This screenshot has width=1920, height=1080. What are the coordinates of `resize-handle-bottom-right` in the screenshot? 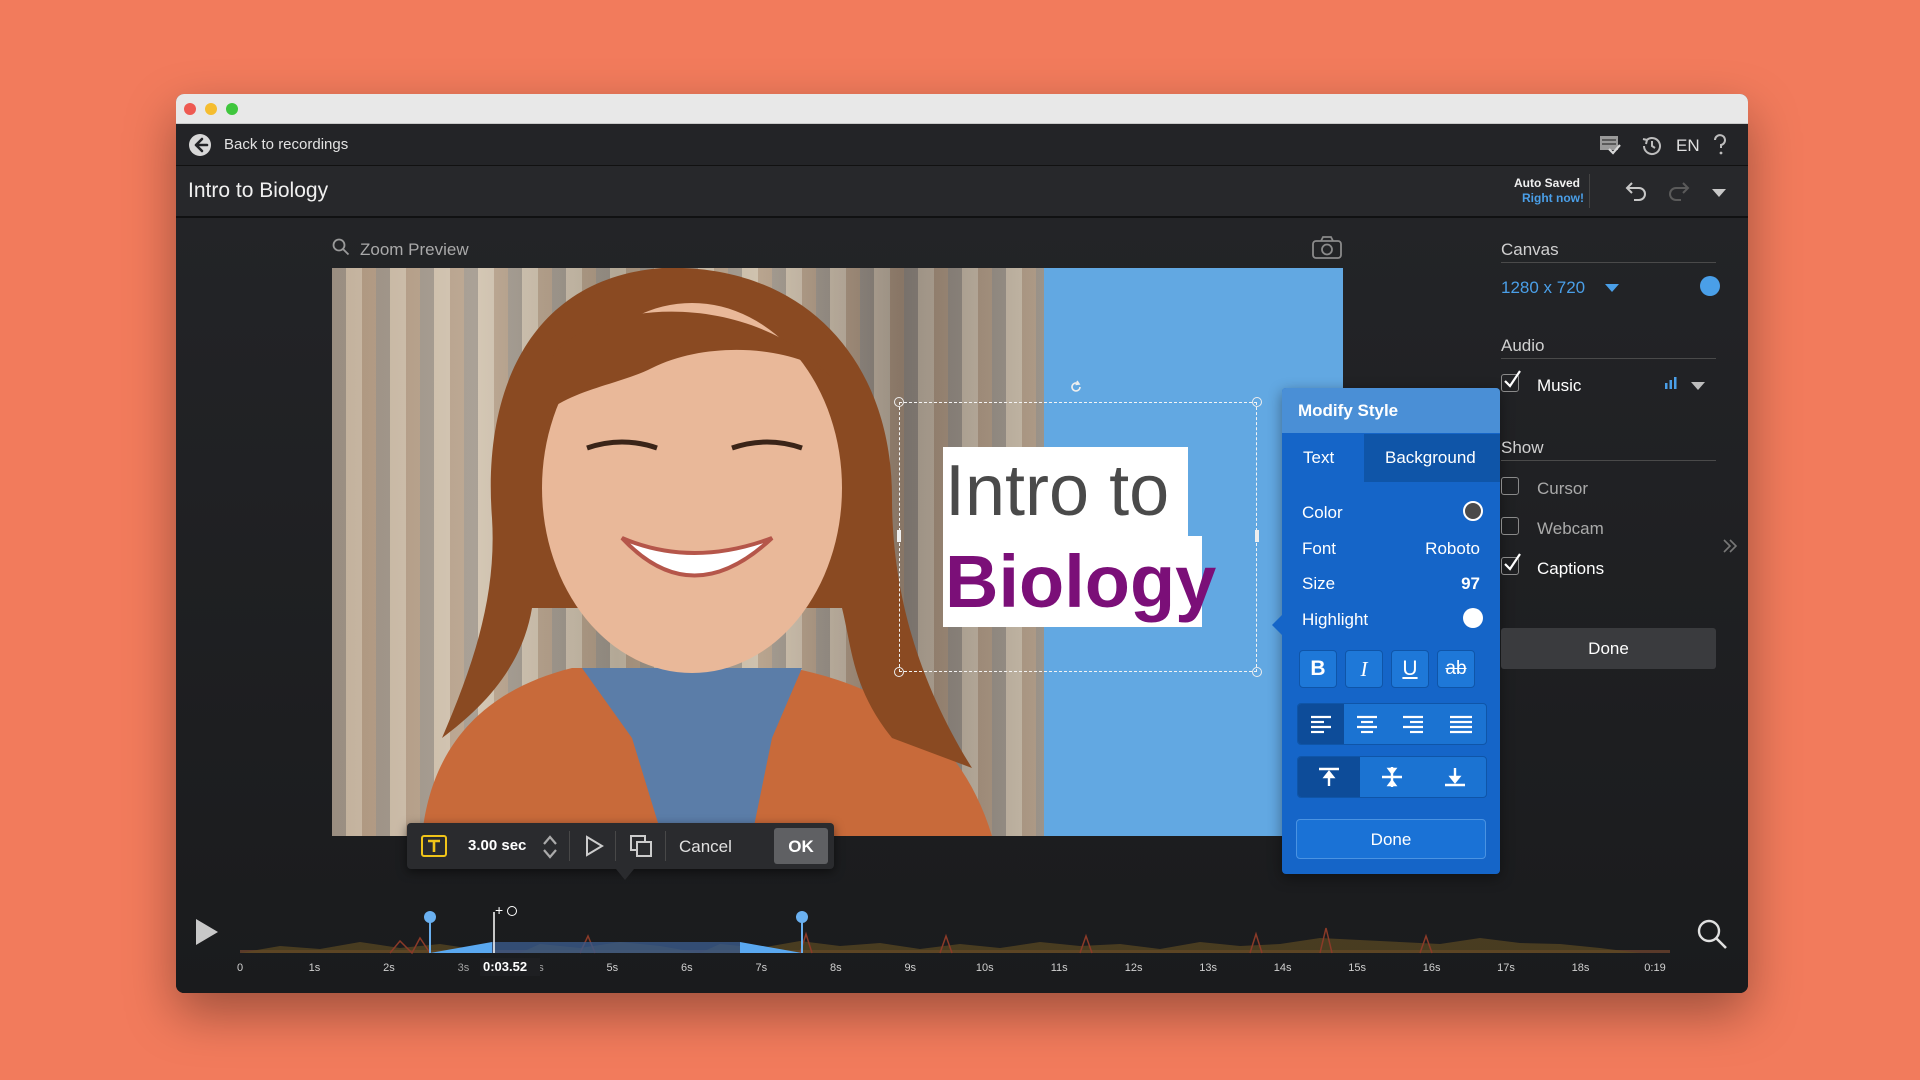 It's located at (1257, 672).